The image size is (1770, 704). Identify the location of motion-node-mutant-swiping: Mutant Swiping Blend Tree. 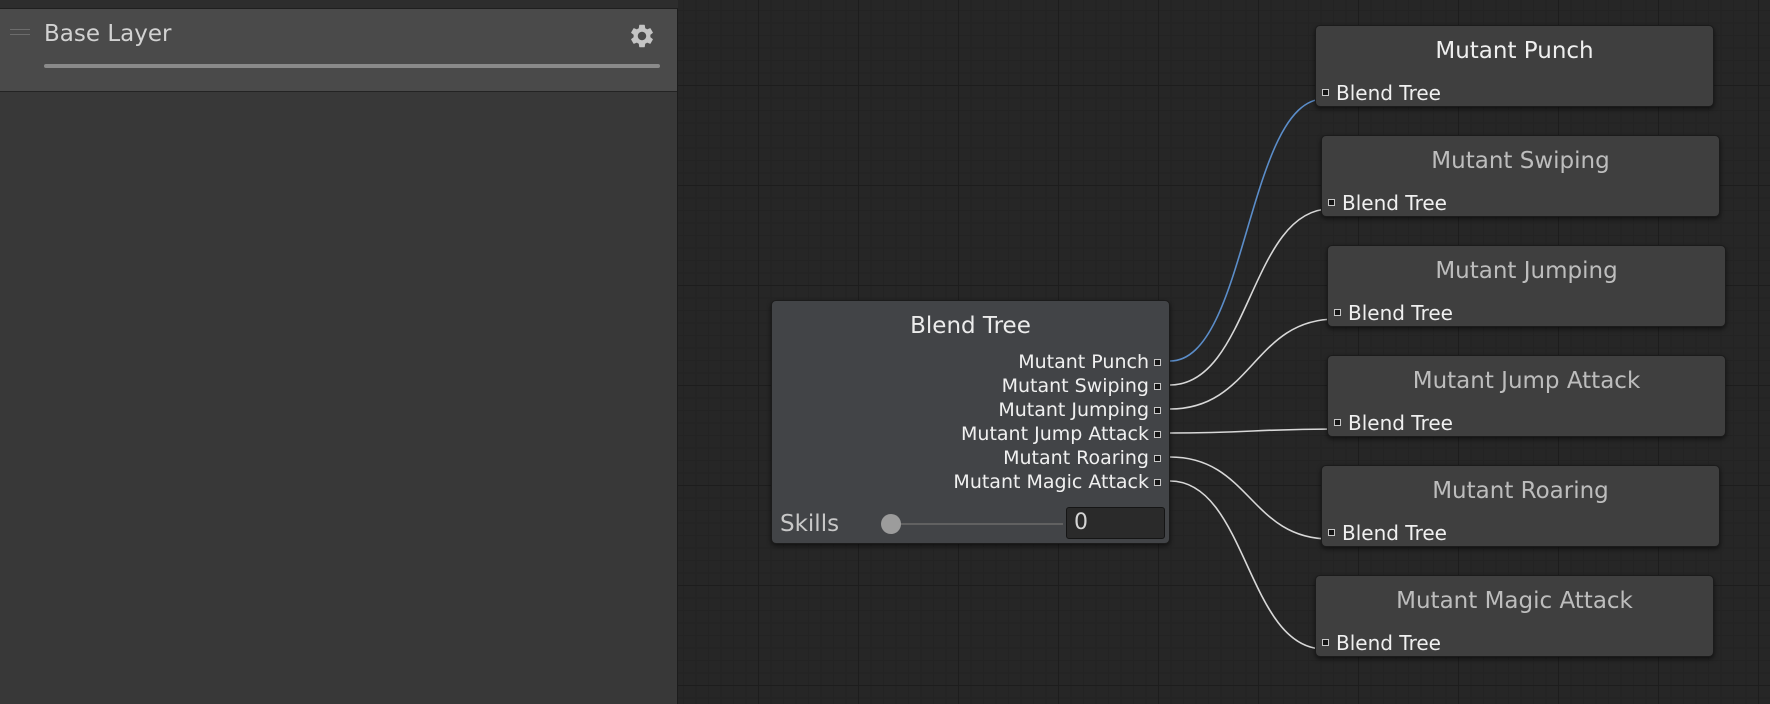
(1520, 176).